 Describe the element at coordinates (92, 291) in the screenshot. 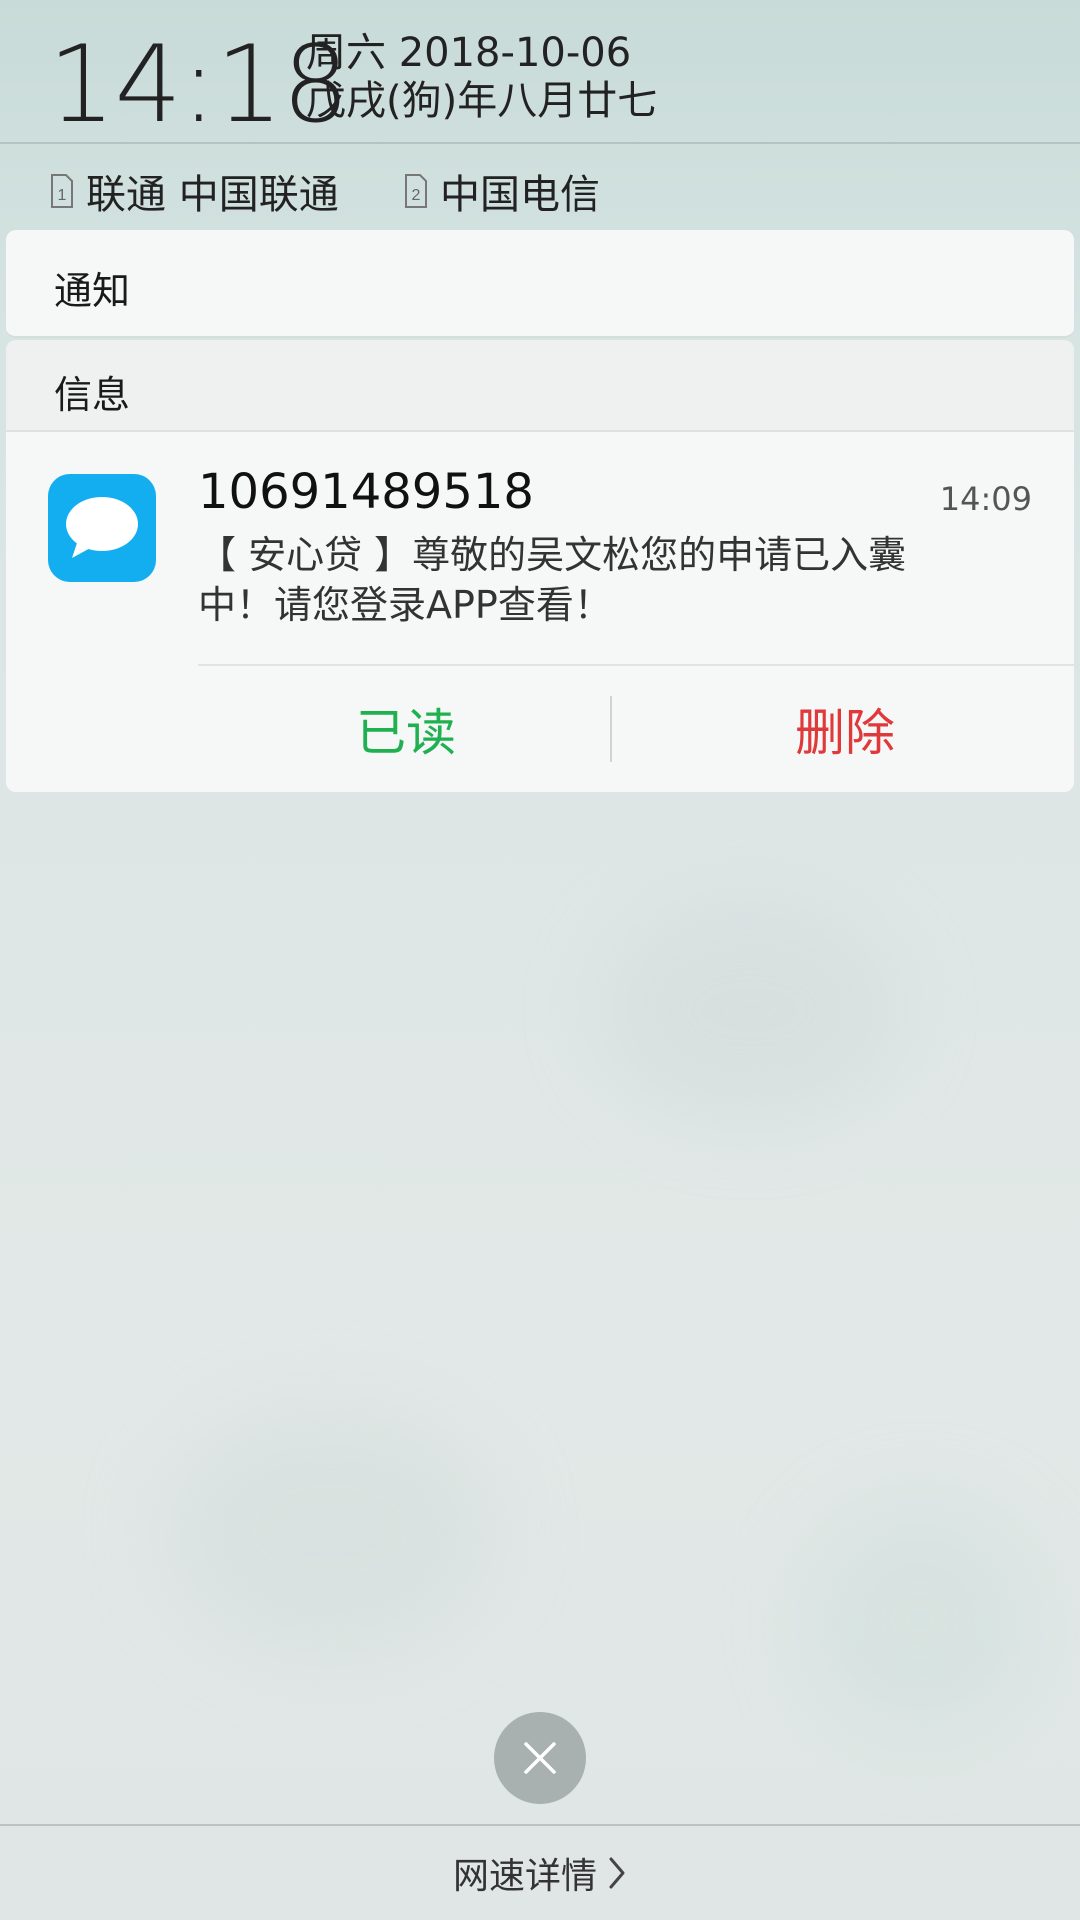

I see `section-title: 通知` at that location.